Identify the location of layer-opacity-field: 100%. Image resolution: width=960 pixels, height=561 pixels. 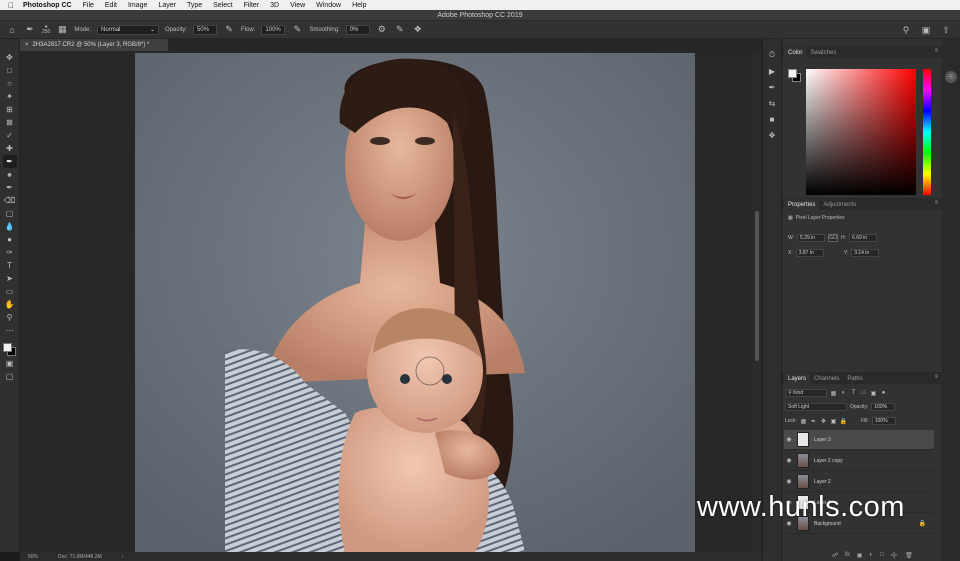
(883, 407).